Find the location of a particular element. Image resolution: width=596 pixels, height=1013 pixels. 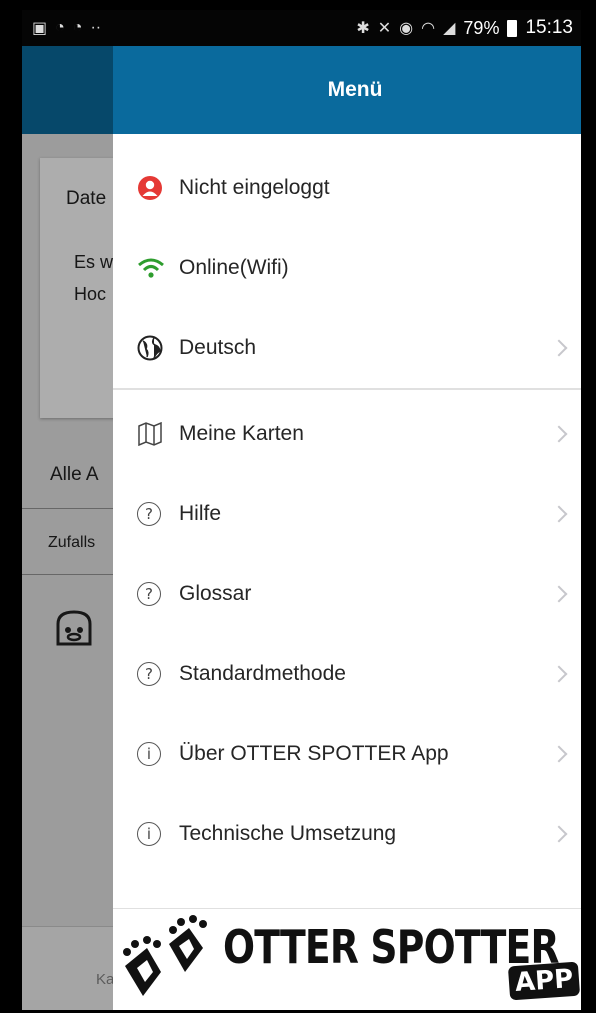

logo-text: OTTER SPOTTER is located at coordinates (391, 947).